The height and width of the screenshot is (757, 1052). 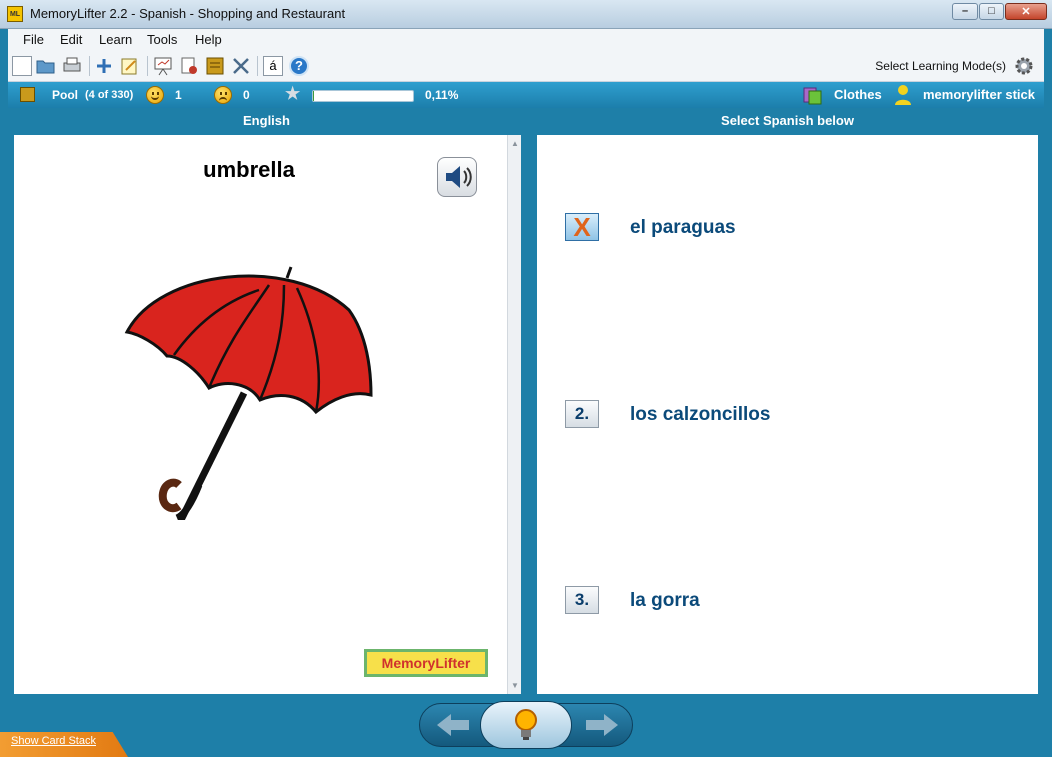 What do you see at coordinates (130, 66) in the screenshot?
I see `edit-card-icon` at bounding box center [130, 66].